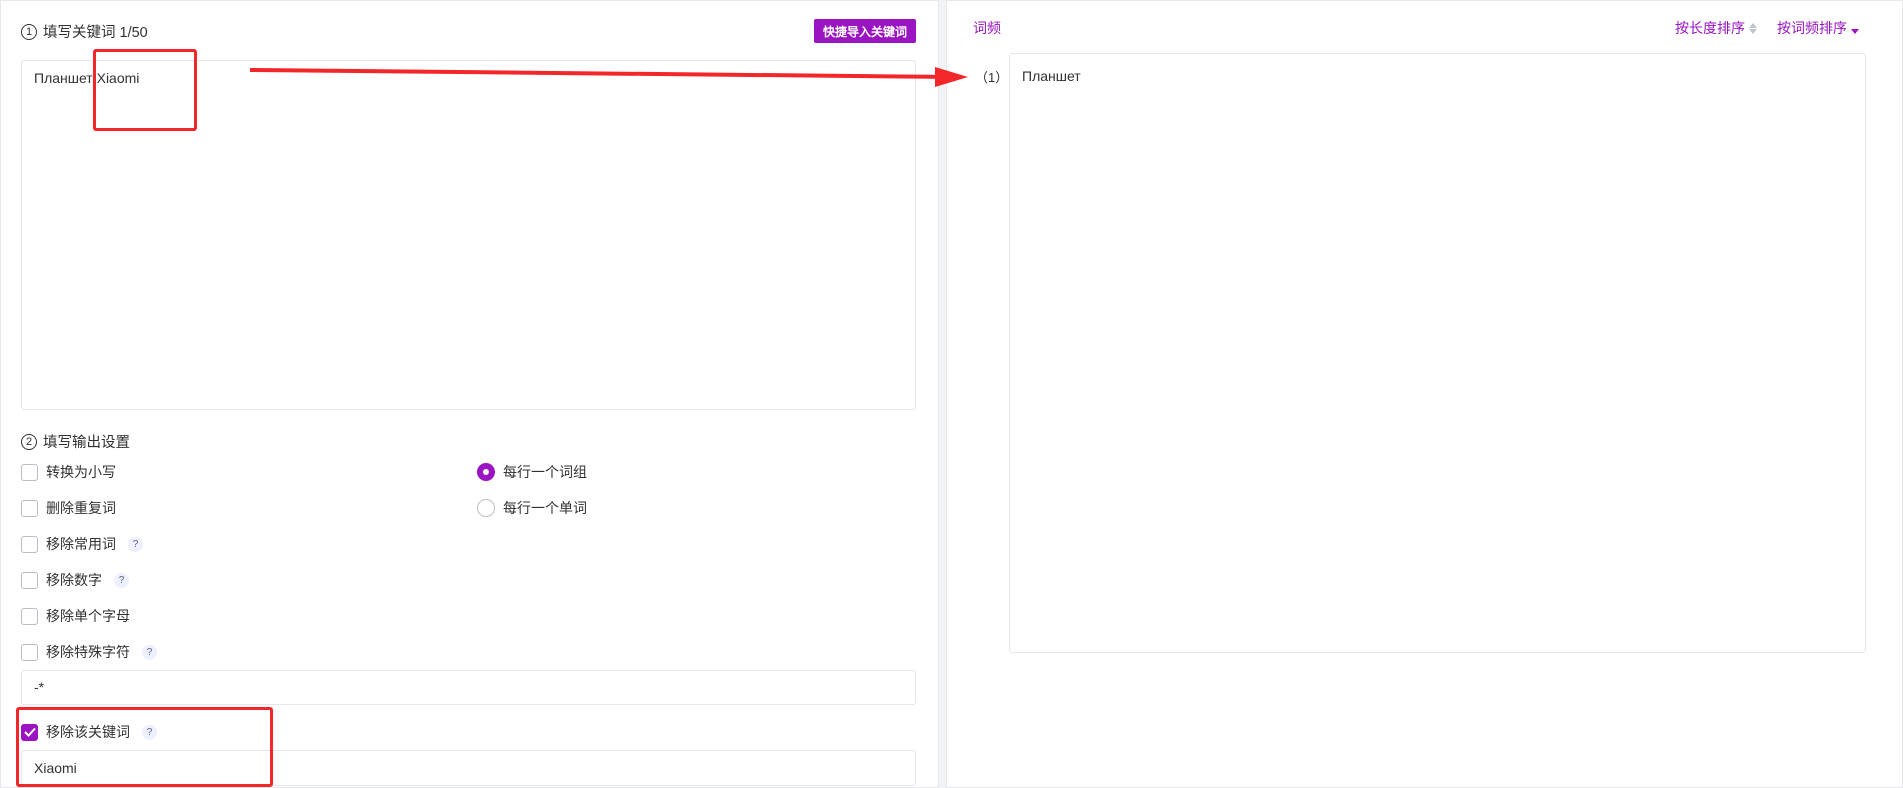 The height and width of the screenshot is (788, 1903). What do you see at coordinates (608, 77) in the screenshot?
I see `annotation-arrow-icon` at bounding box center [608, 77].